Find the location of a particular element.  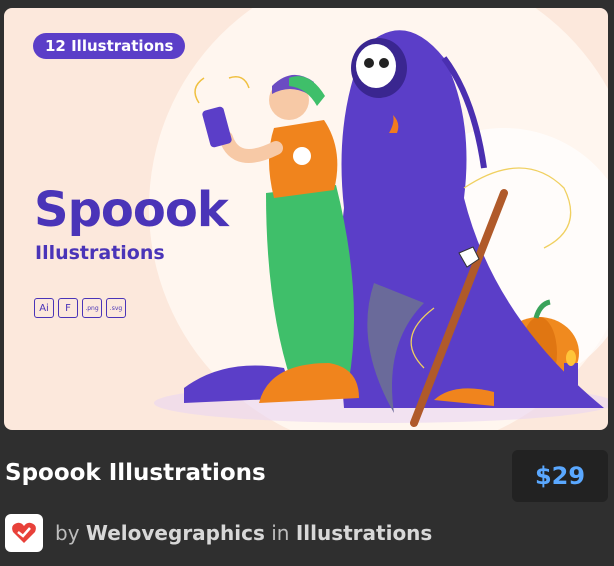

author-logo is located at coordinates (24, 533).